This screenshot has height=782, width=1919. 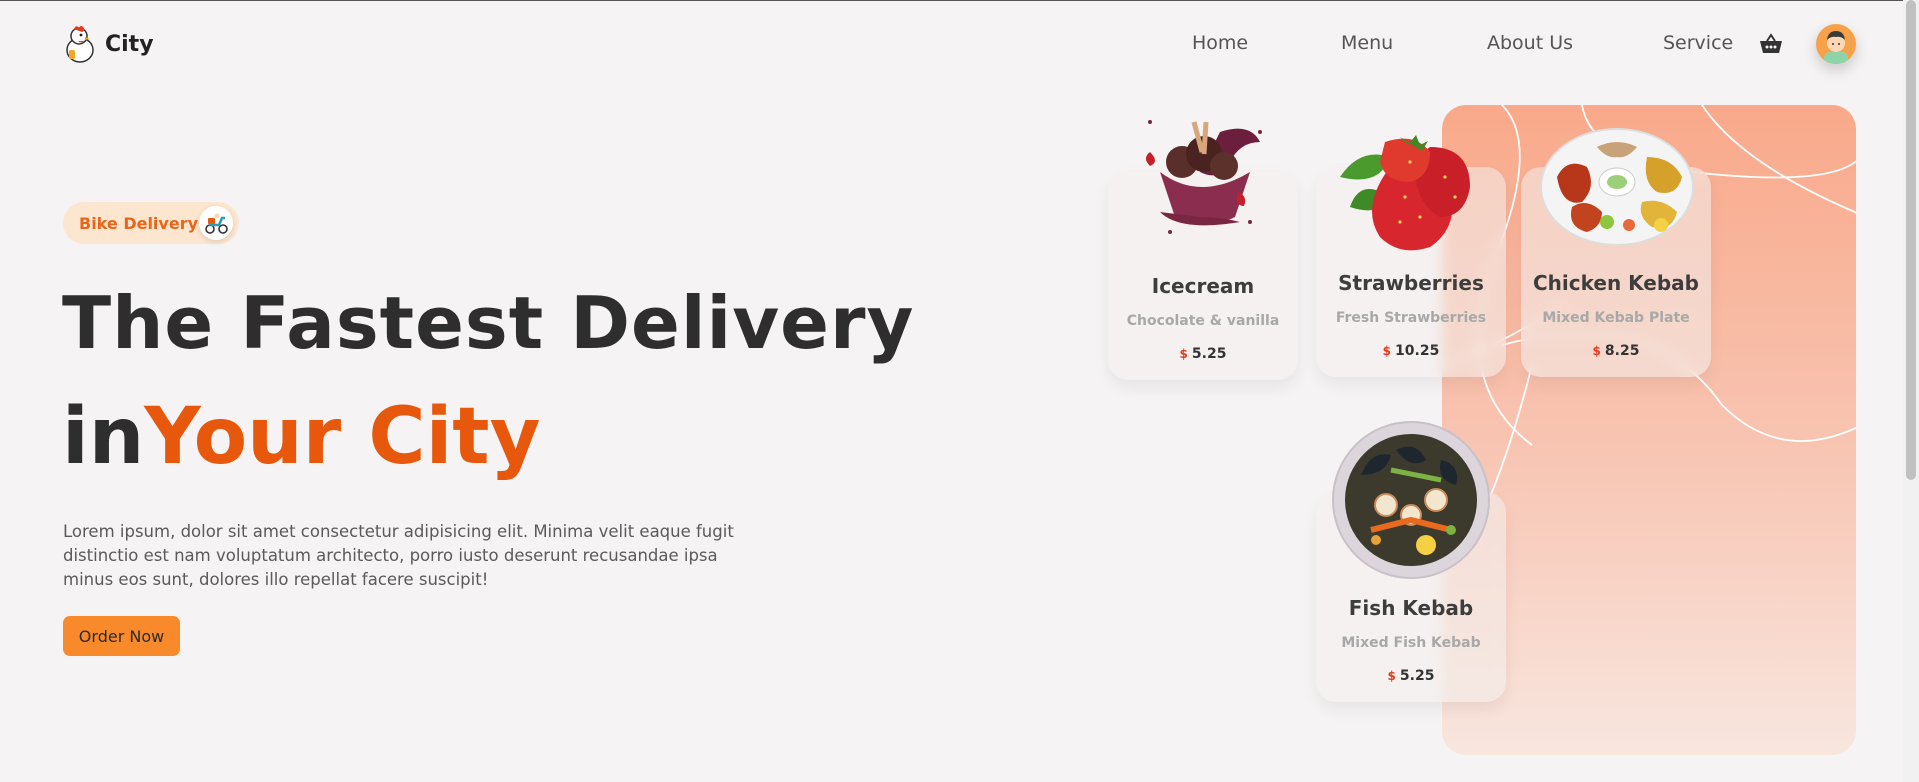 I want to click on scooter-icon, so click(x=216, y=223).